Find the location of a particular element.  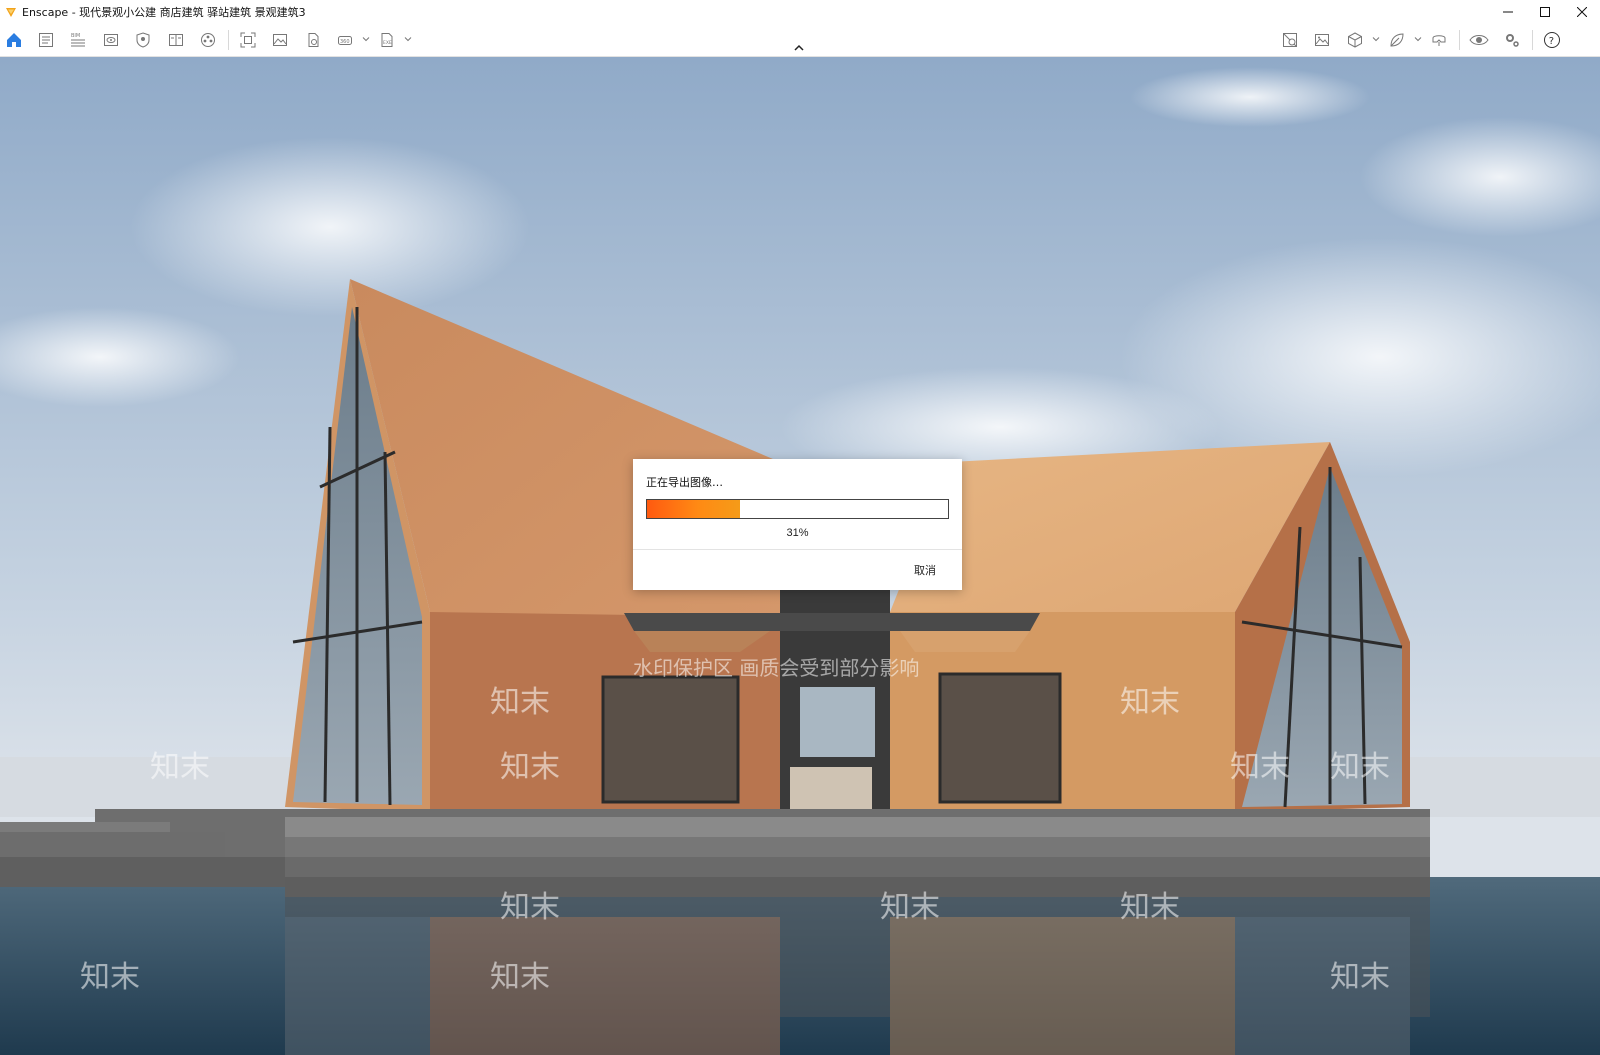

deck is located at coordinates (715, 853).